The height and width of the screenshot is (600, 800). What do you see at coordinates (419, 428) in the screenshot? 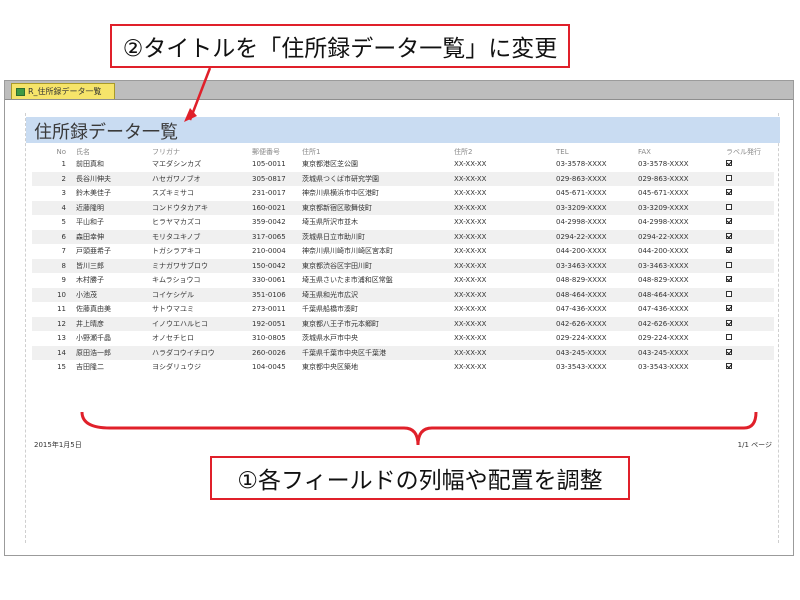
I see `brace-icon` at bounding box center [419, 428].